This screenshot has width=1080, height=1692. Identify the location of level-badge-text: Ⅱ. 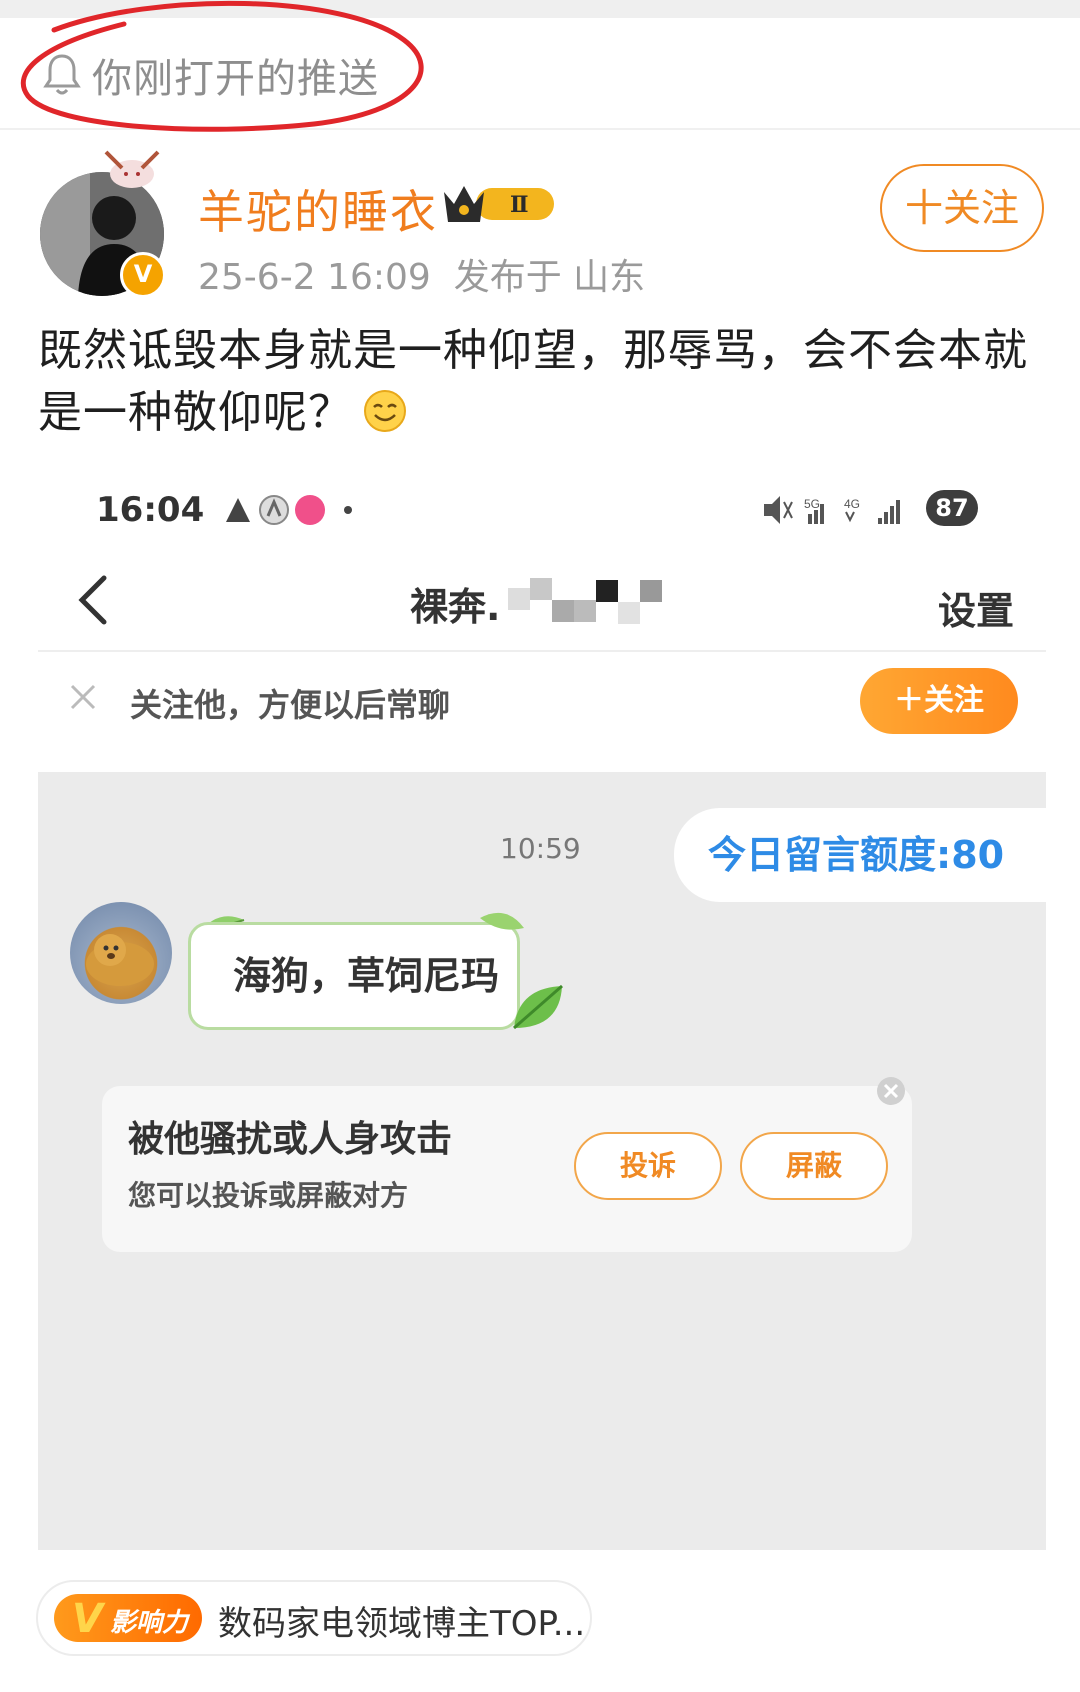
(519, 205).